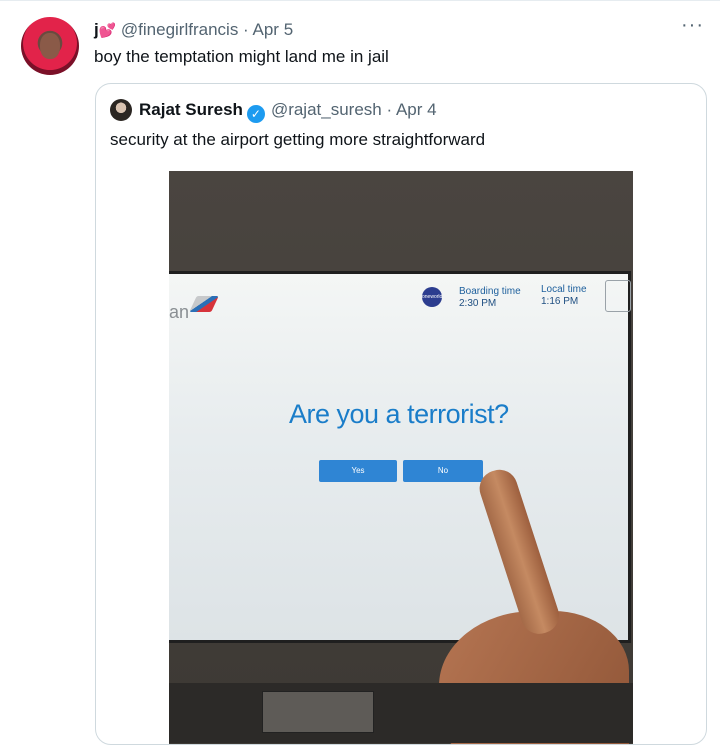 The image size is (720, 745). I want to click on quoted-header: Rajat Suresh ✓ @rajat_suresh · Apr 4, so click(288, 110).